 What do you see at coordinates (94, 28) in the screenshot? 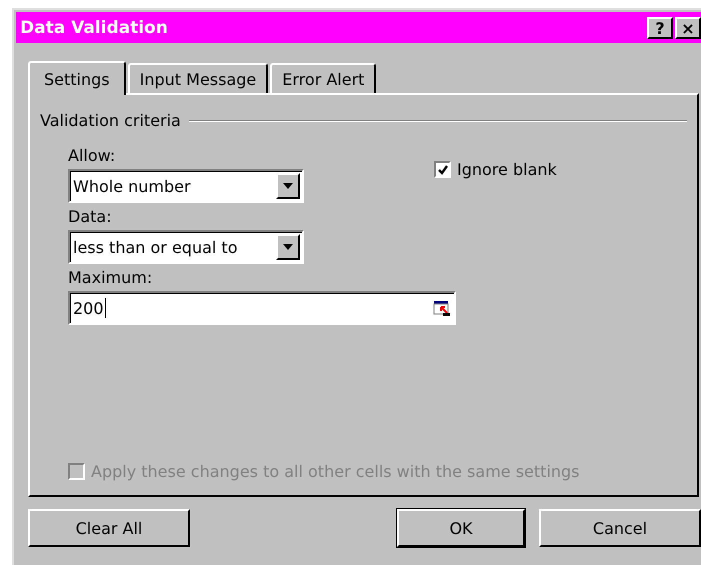
I see `window-title: Data Validation` at bounding box center [94, 28].